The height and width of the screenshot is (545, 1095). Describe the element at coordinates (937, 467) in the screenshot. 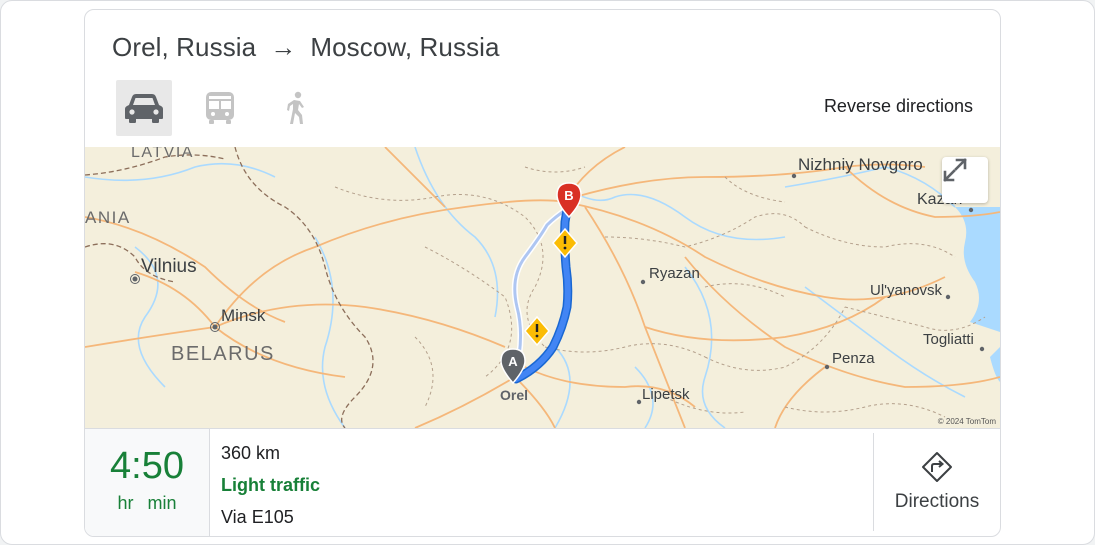

I see `directions-icon` at that location.